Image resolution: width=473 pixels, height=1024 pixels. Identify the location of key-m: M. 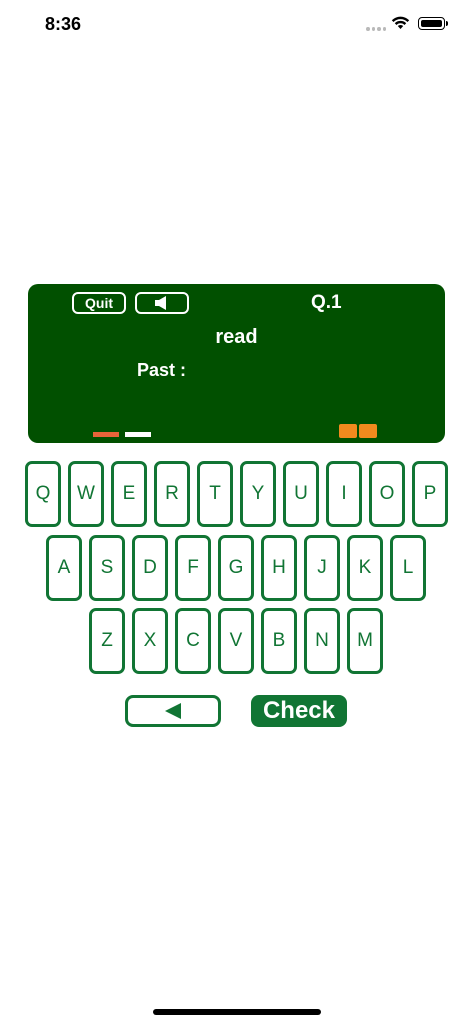
(365, 641).